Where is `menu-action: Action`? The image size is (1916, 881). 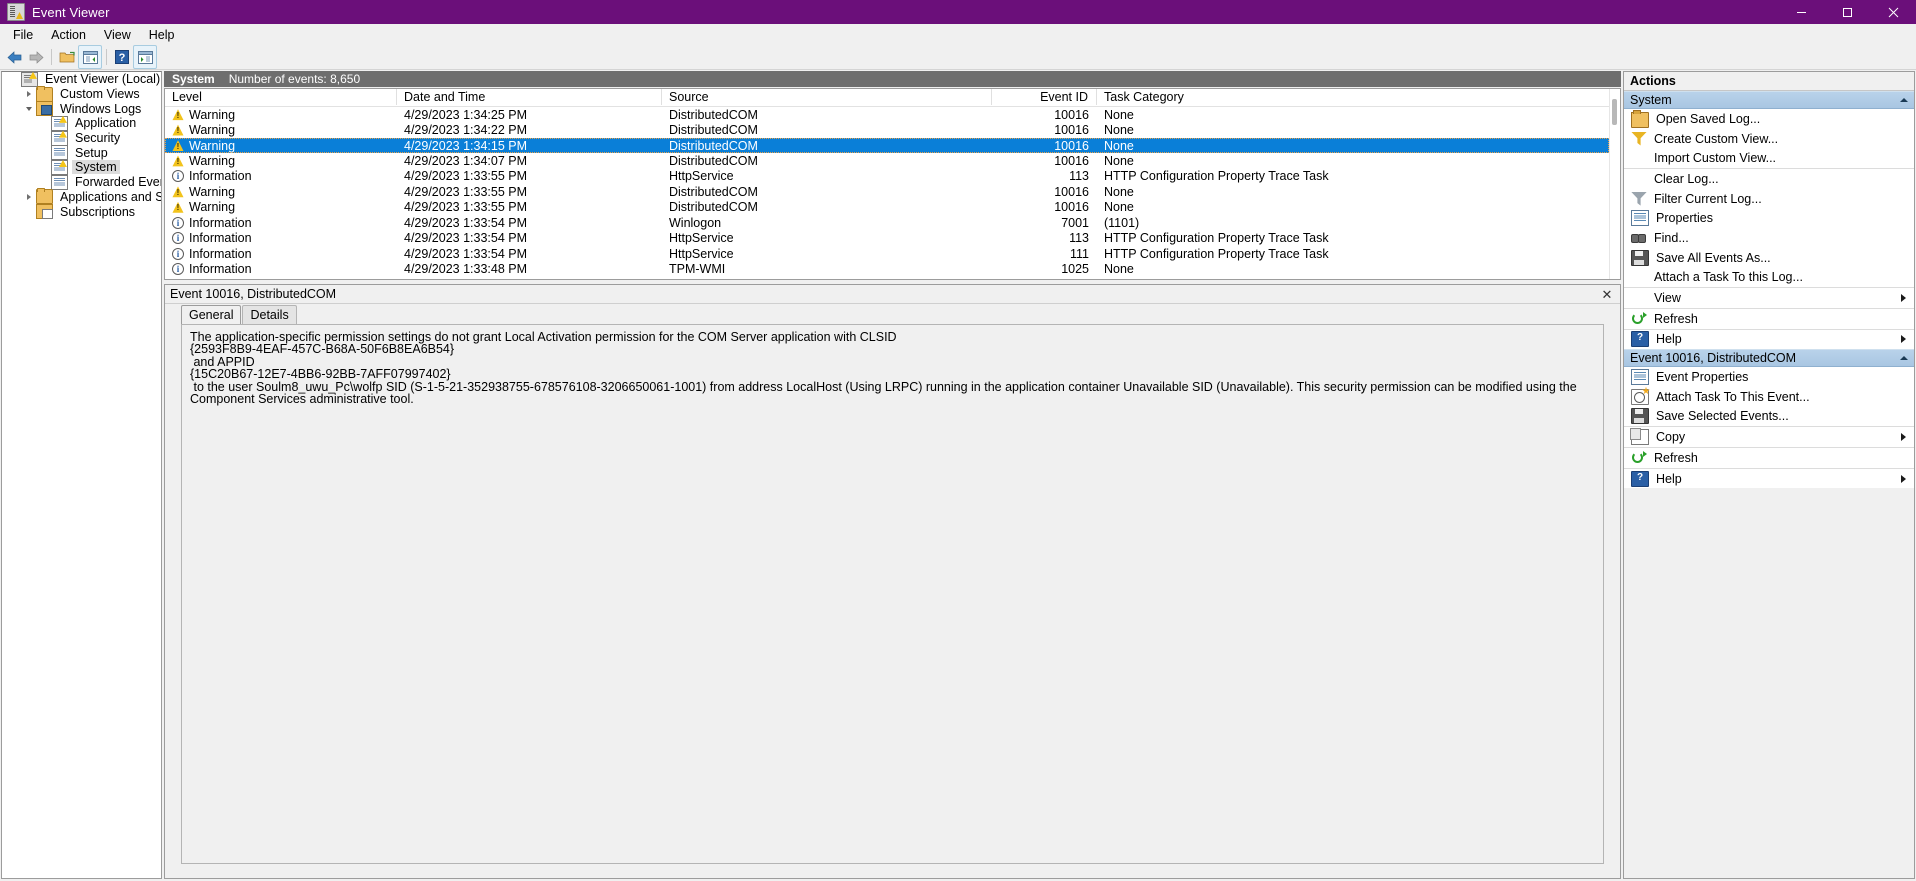
menu-action: Action is located at coordinates (68, 35).